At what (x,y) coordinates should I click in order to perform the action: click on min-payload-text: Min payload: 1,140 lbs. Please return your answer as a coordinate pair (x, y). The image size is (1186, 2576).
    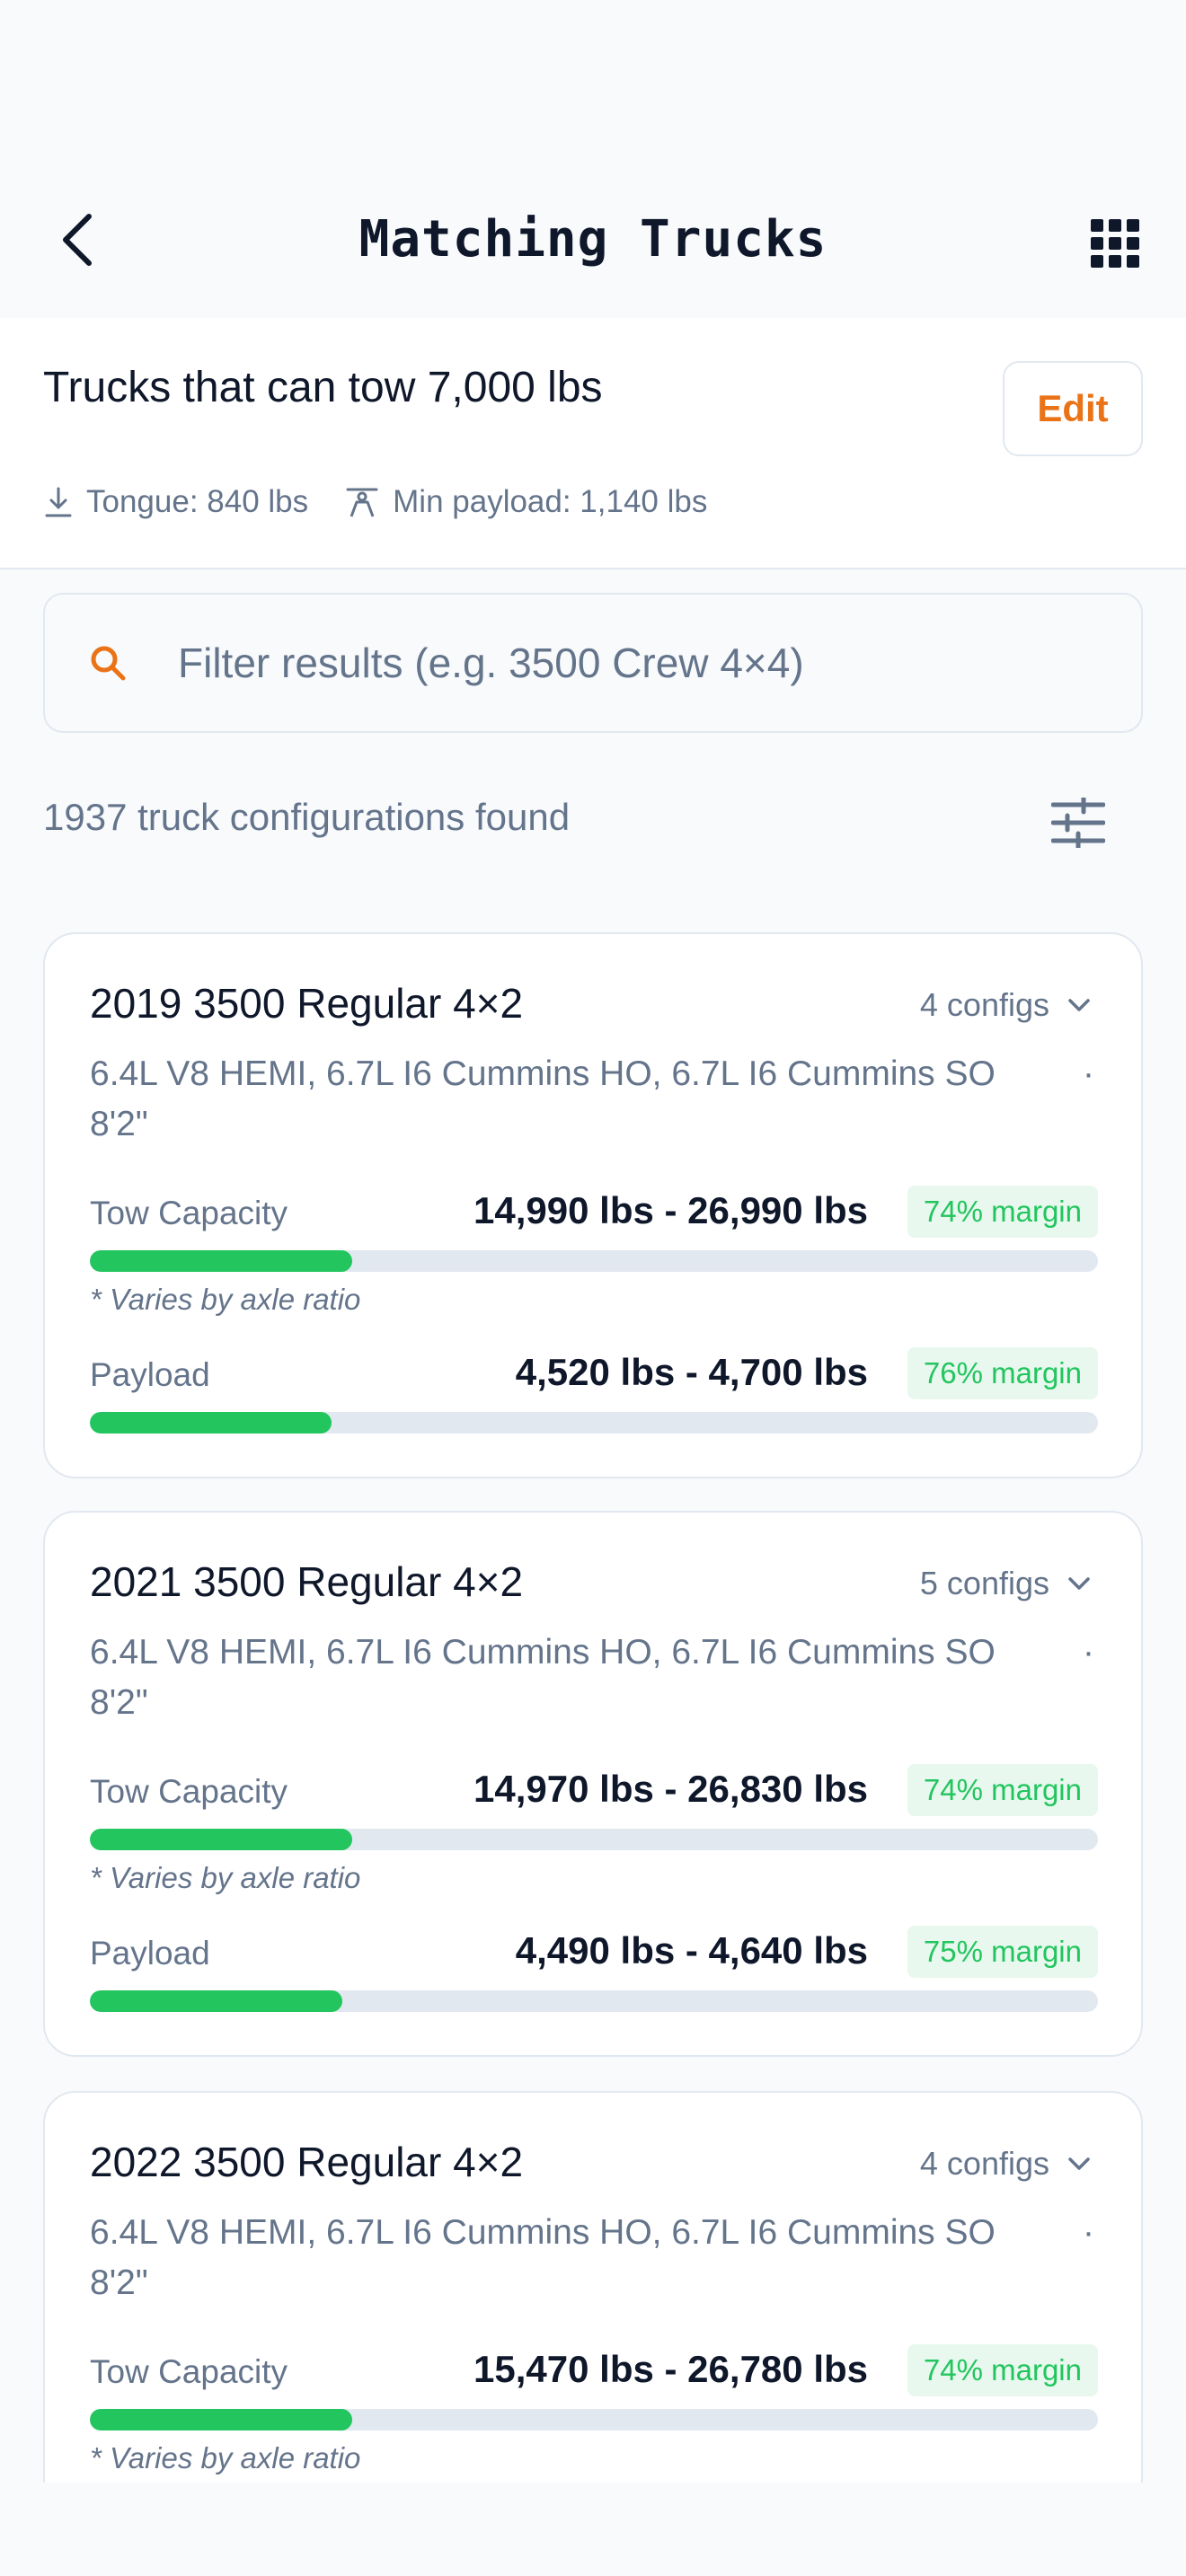
    Looking at the image, I should click on (550, 501).